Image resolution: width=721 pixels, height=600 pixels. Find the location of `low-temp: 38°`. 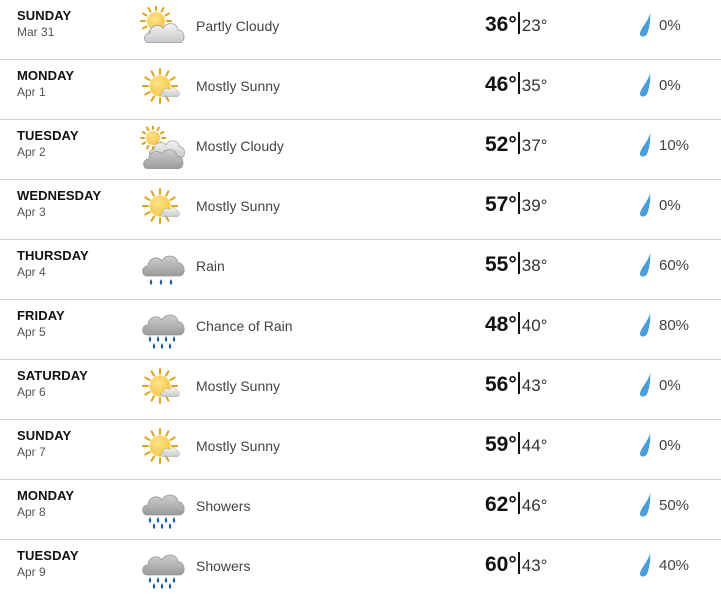

low-temp: 38° is located at coordinates (534, 265).